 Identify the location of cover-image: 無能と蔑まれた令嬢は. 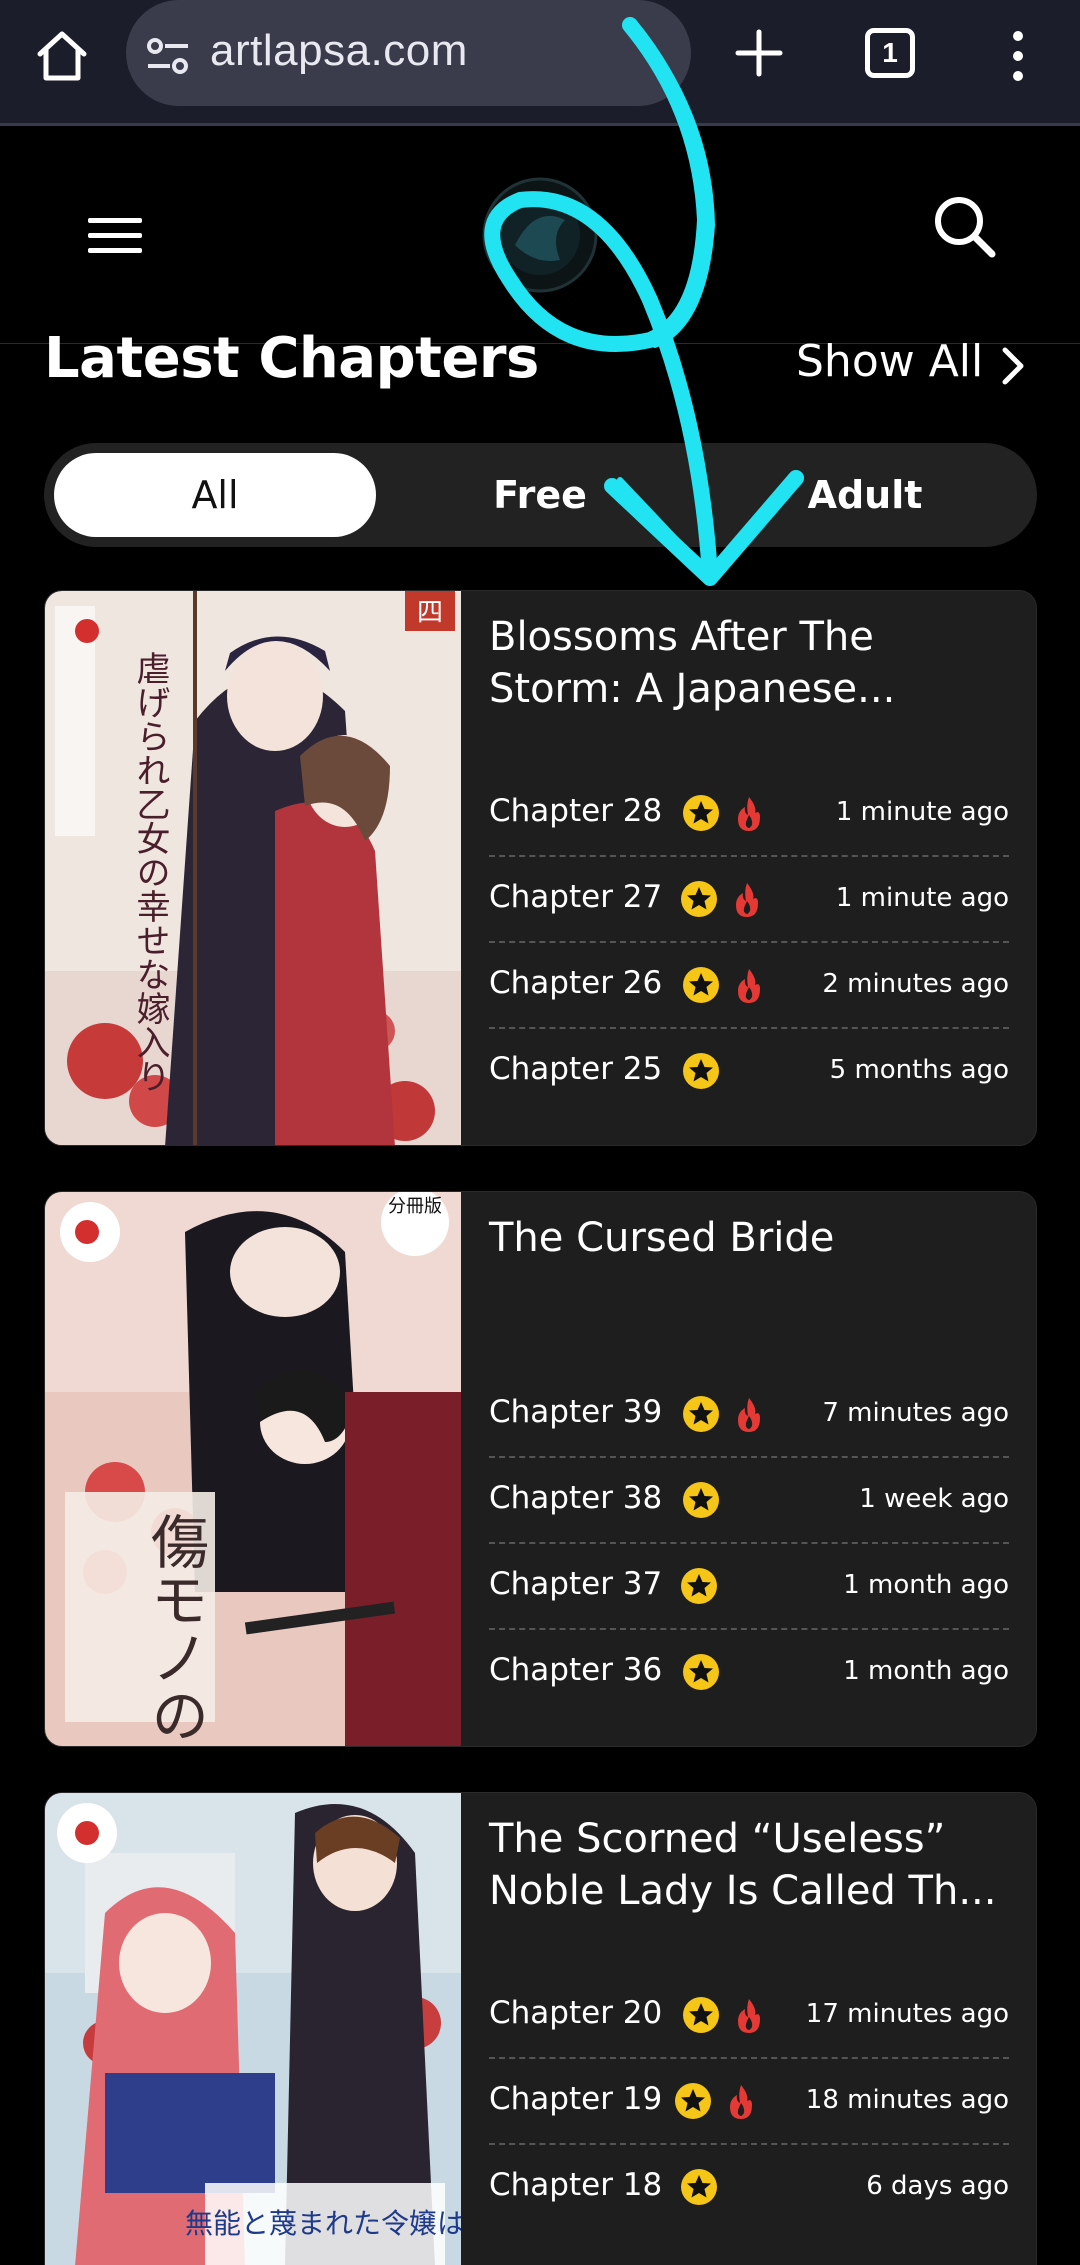
(253, 2029).